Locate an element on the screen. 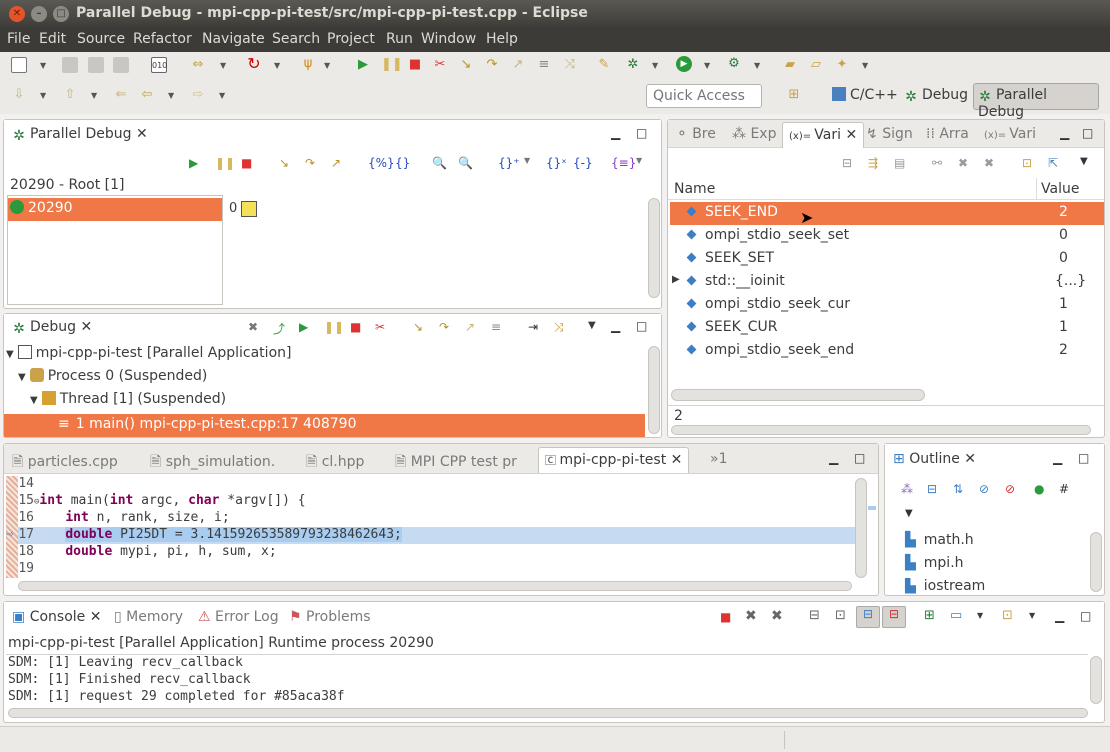 The width and height of the screenshot is (1110, 752). show-on-error-icon: ⊟ is located at coordinates (894, 617).